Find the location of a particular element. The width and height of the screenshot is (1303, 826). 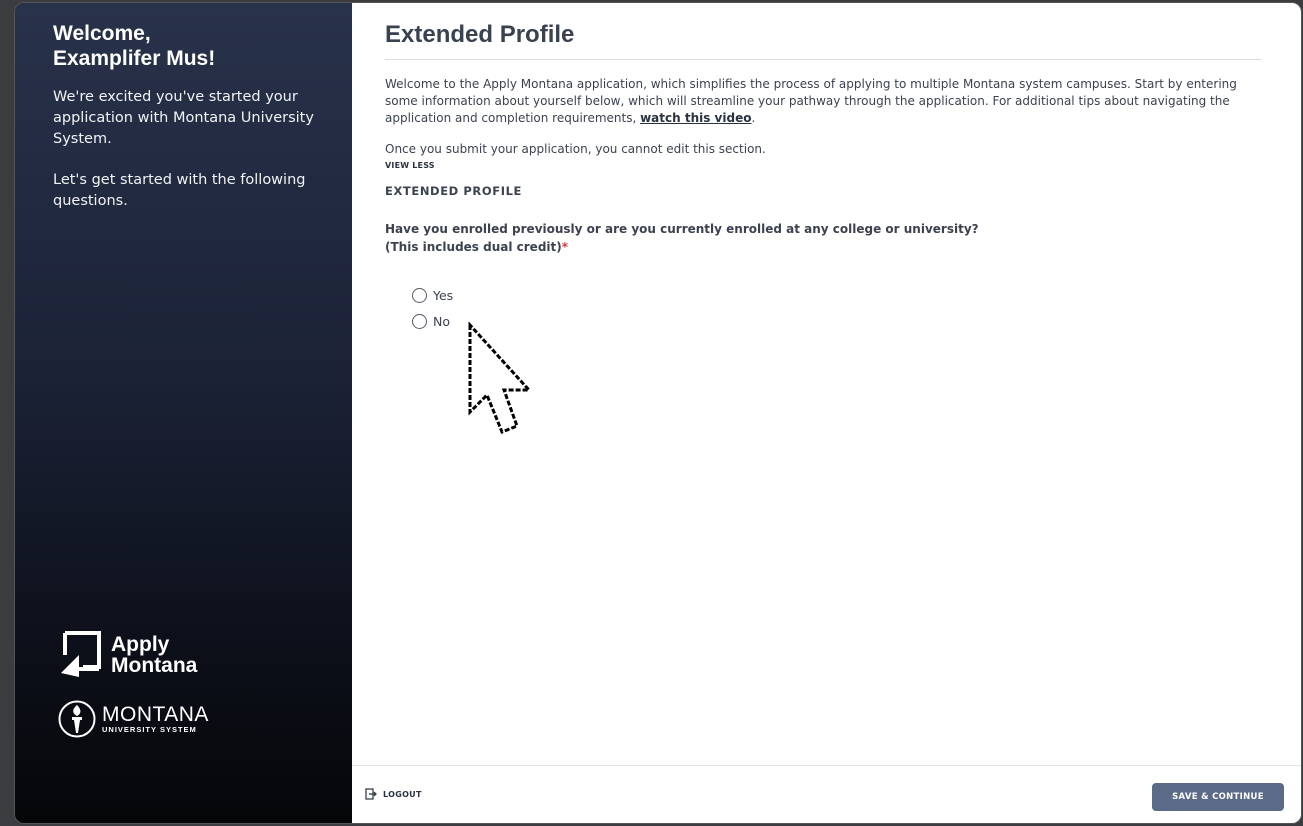

page-title: Extended Profile is located at coordinates (823, 40).